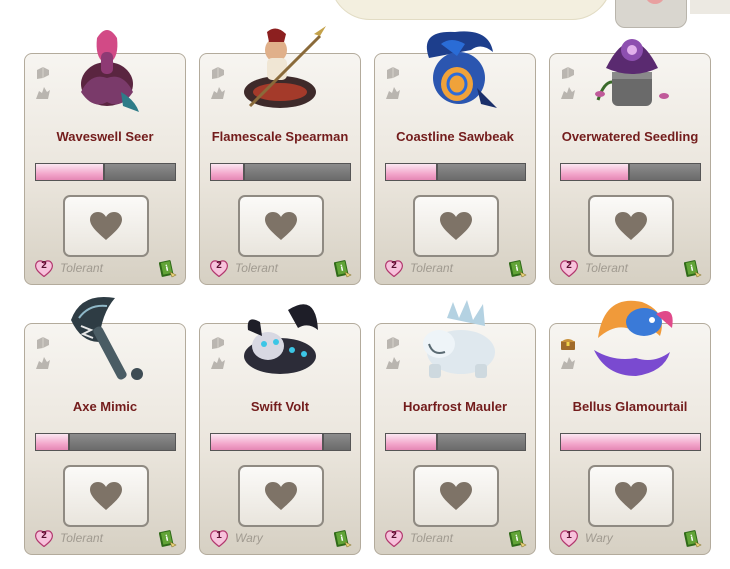  Describe the element at coordinates (632, 72) in the screenshot. I see `potted-plant-familiar-icon` at that location.